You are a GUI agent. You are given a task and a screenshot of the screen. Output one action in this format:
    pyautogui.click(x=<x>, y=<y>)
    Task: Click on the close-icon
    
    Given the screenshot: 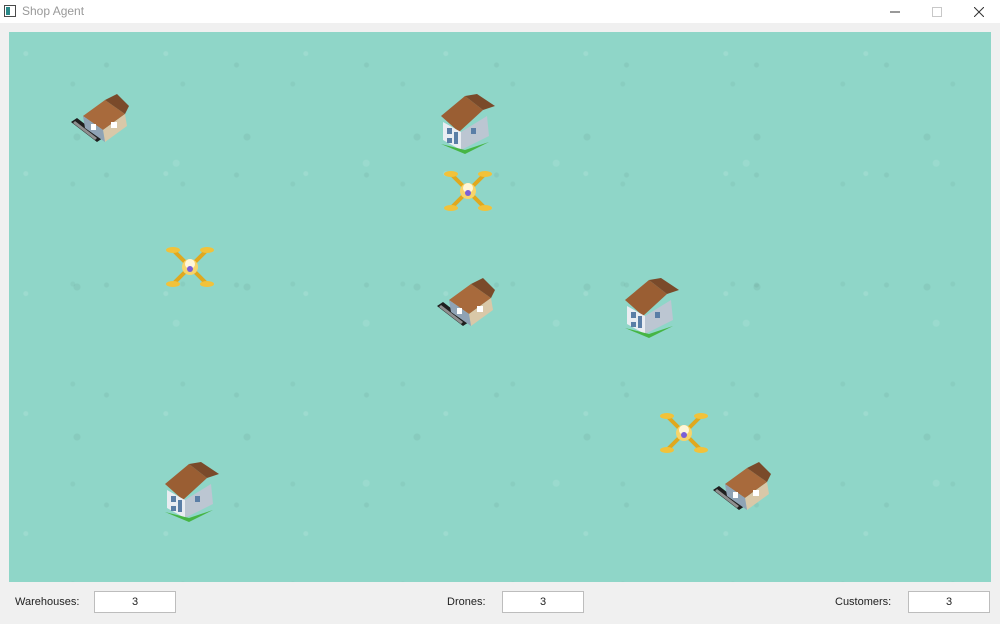 What is the action you would take?
    pyautogui.click(x=979, y=11)
    